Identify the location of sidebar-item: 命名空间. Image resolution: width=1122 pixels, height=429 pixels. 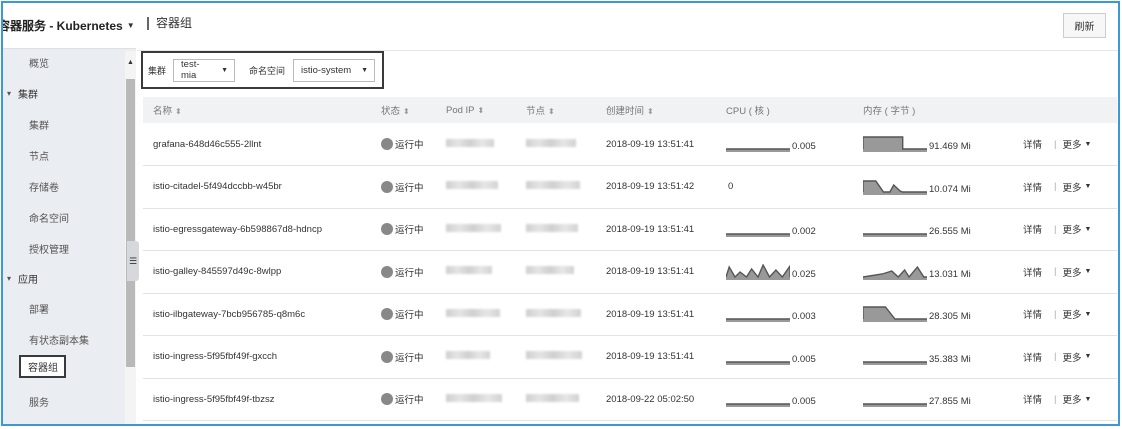
(65, 217).